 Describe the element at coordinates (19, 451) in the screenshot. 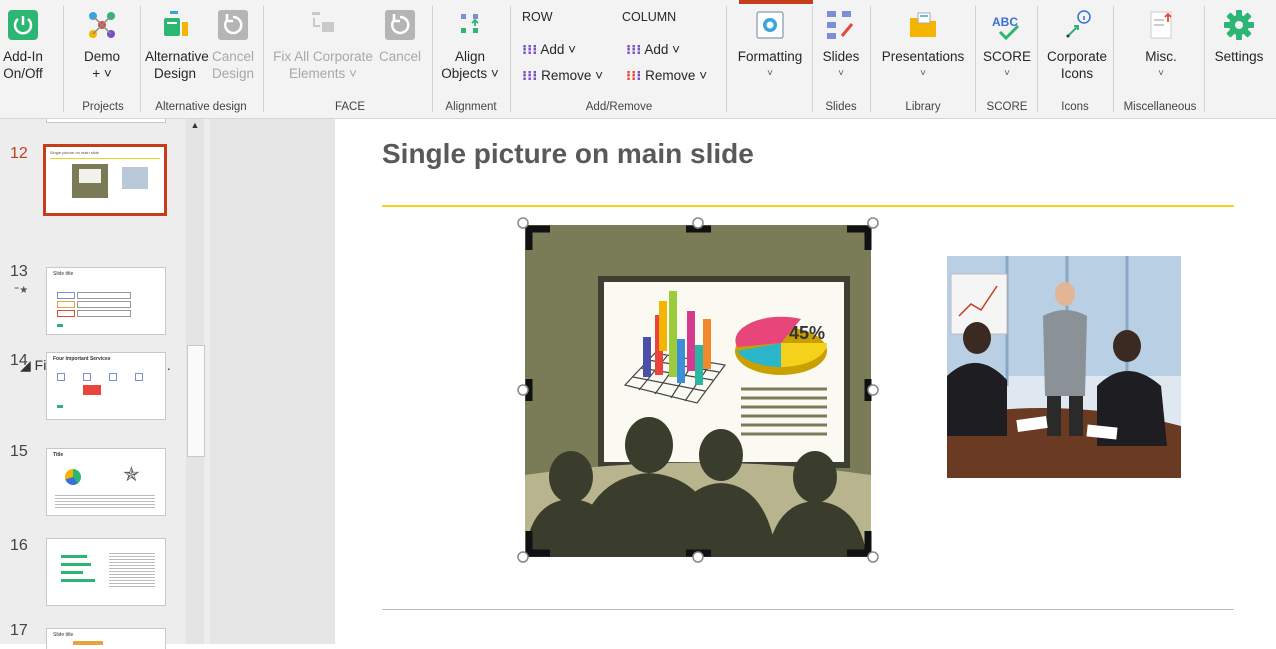

I see `slide-number: 15` at that location.